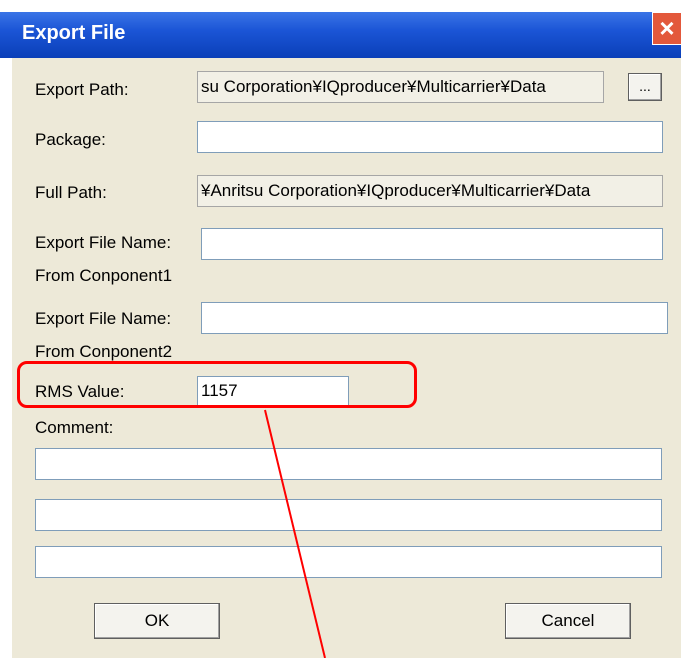 The height and width of the screenshot is (658, 681). I want to click on annotation-arrow-line, so click(295, 533).